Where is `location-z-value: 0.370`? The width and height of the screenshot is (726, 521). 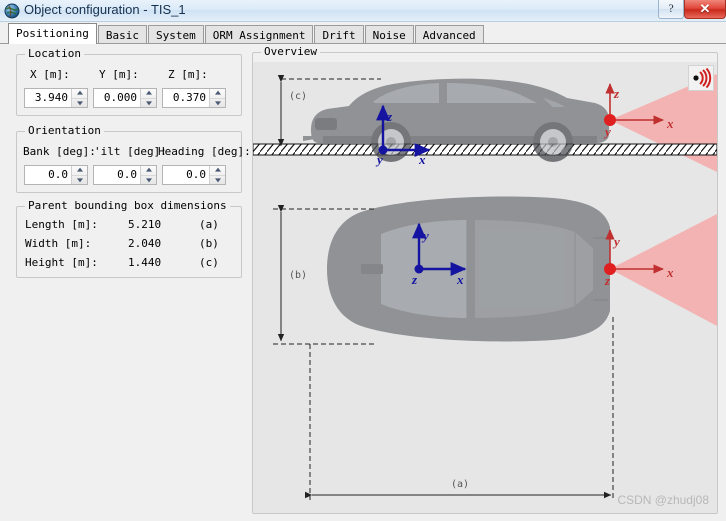
location-z-value: 0.370 is located at coordinates (186, 98).